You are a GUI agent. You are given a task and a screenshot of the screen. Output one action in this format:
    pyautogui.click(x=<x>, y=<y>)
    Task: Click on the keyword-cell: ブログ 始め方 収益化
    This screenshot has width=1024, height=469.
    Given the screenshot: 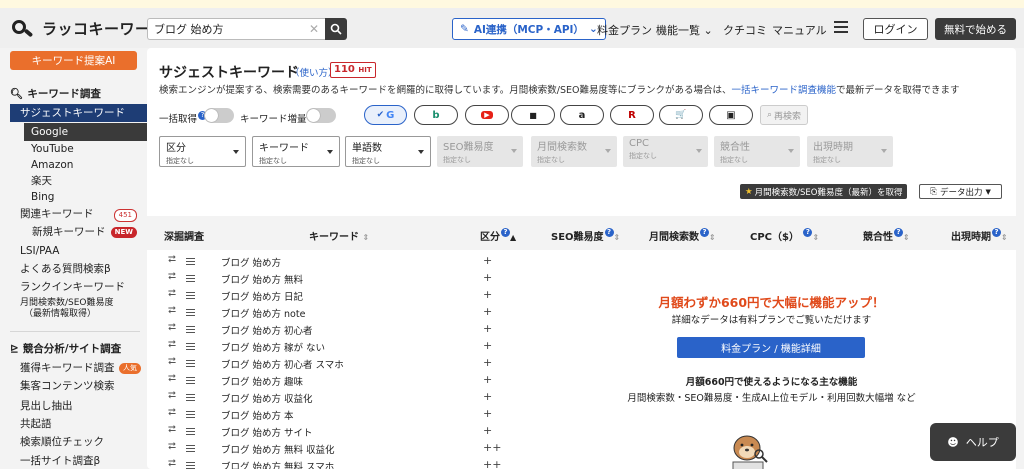 What is the action you would take?
    pyautogui.click(x=267, y=398)
    